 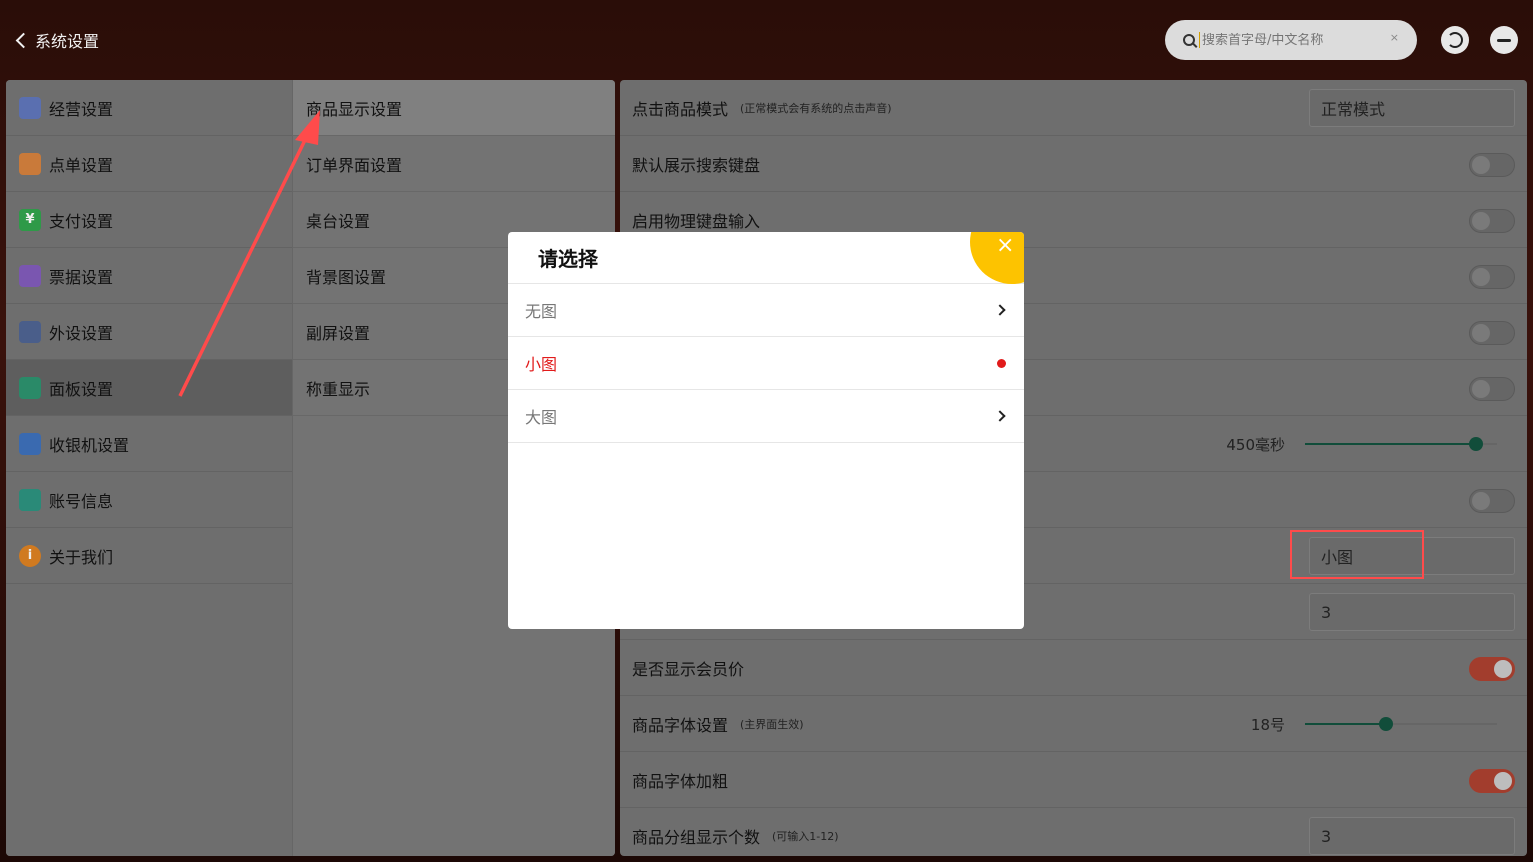 I want to click on option-label: 无图, so click(x=541, y=311).